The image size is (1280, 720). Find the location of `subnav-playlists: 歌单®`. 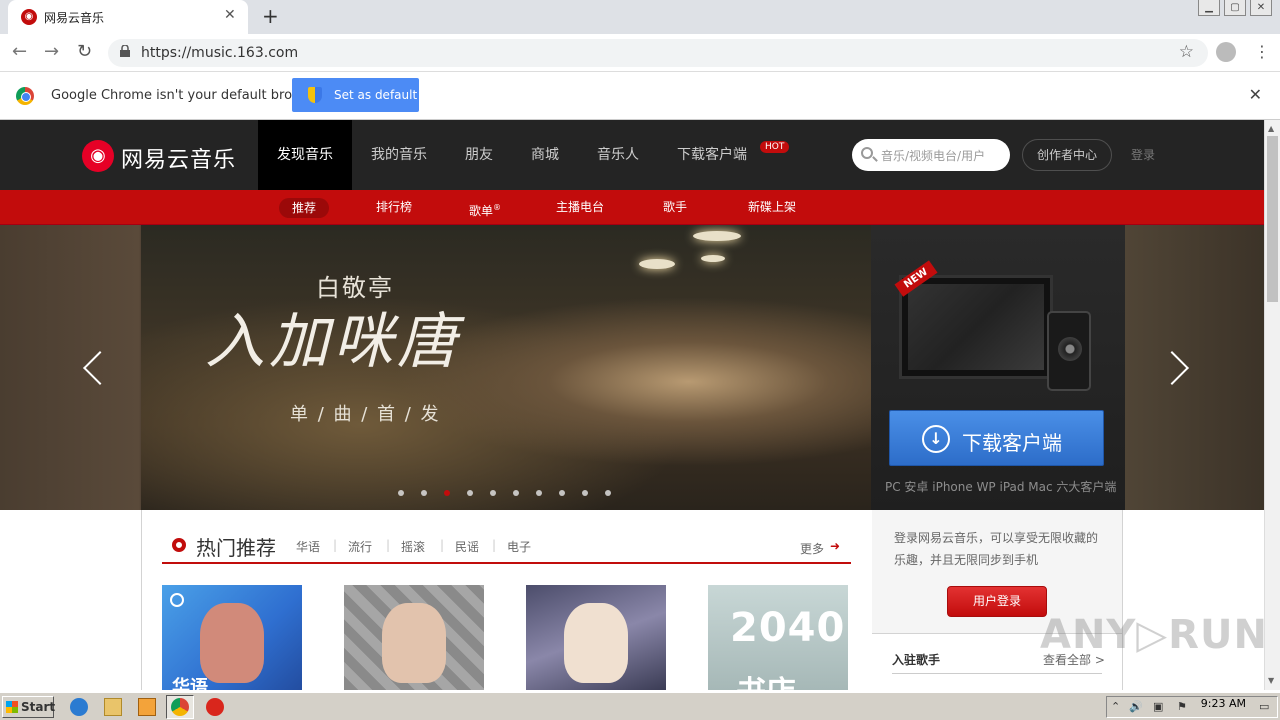

subnav-playlists: 歌单® is located at coordinates (485, 207).